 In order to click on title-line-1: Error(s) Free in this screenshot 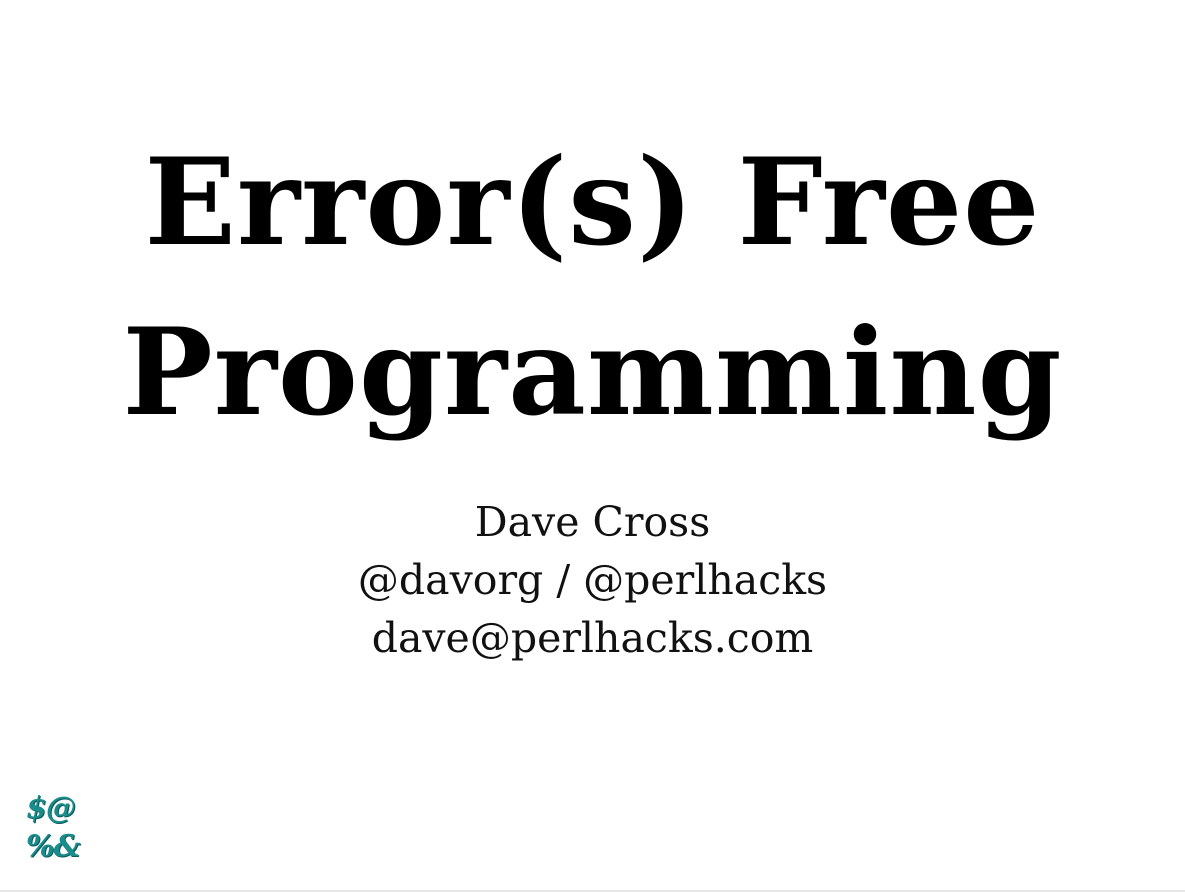, I will do `click(592, 202)`.